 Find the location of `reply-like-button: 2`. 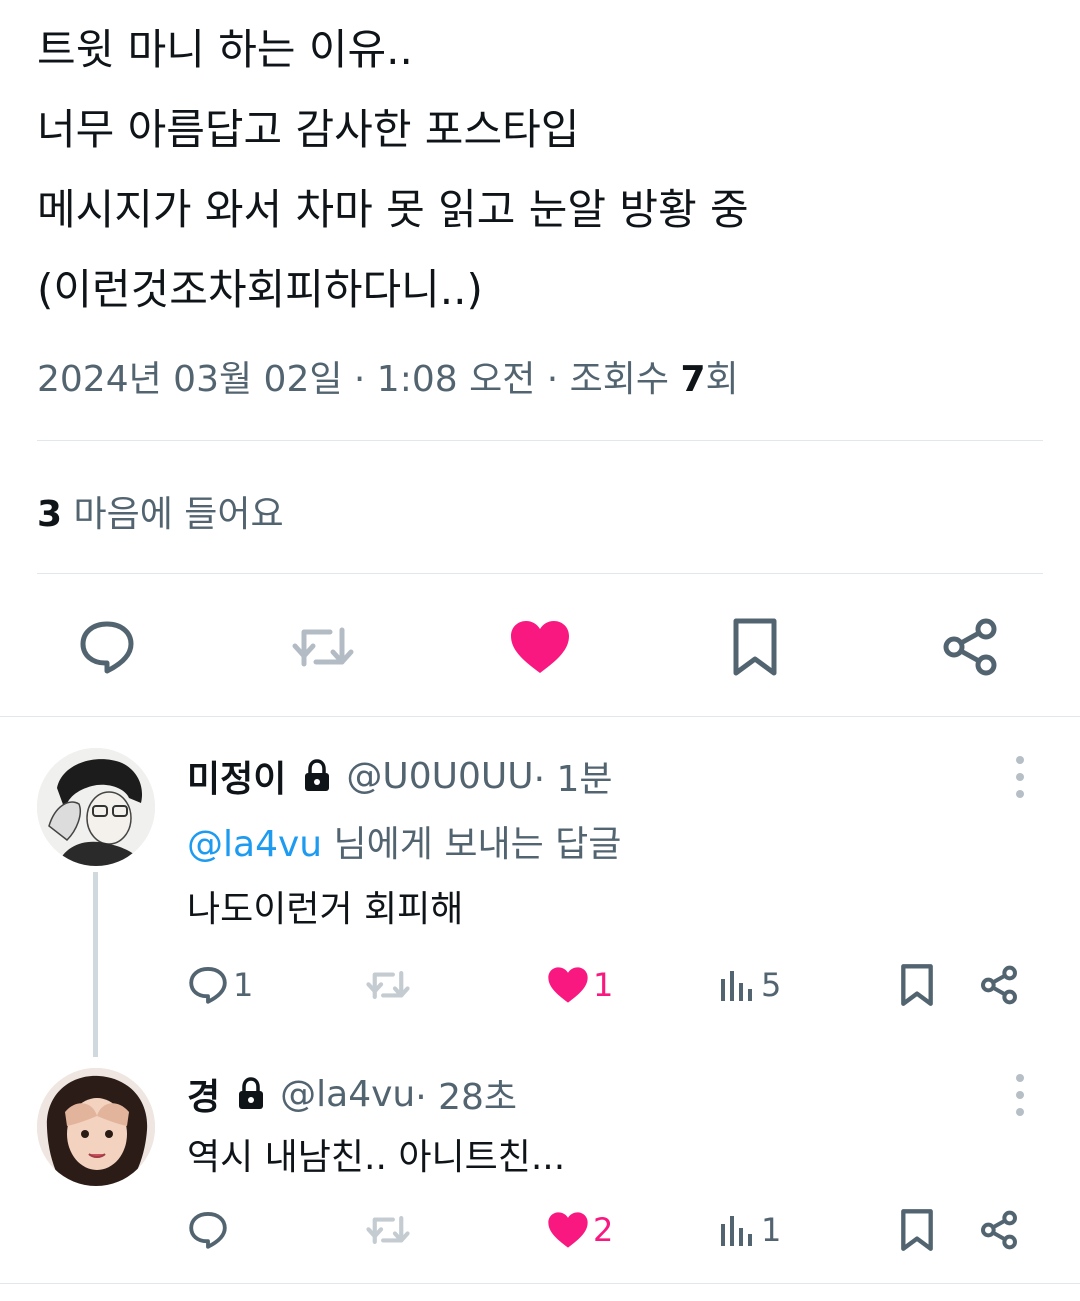

reply-like-button: 2 is located at coordinates (580, 1230).